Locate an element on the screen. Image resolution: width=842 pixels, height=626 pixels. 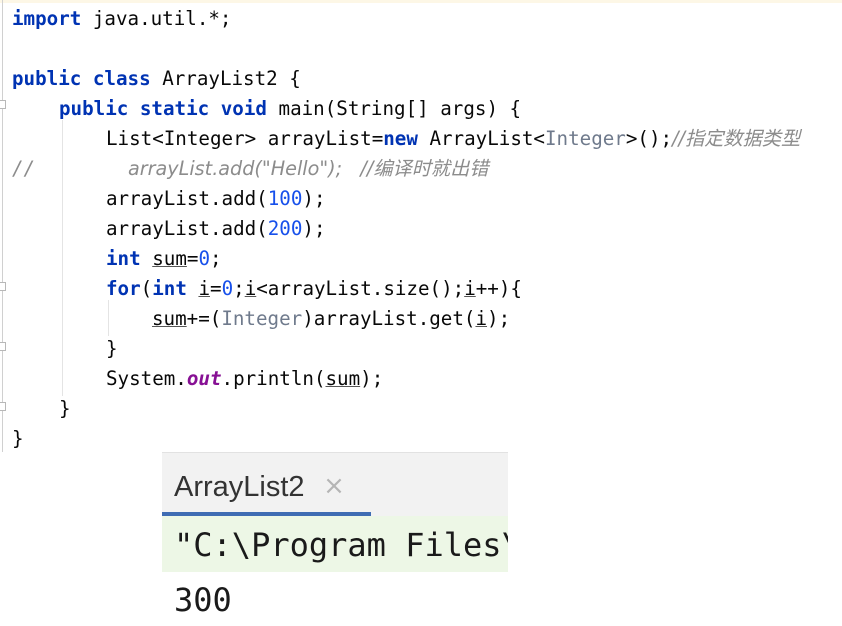
code-line-10: for(int i=0;i<arrayList.size();i++){ is located at coordinates (314, 289).